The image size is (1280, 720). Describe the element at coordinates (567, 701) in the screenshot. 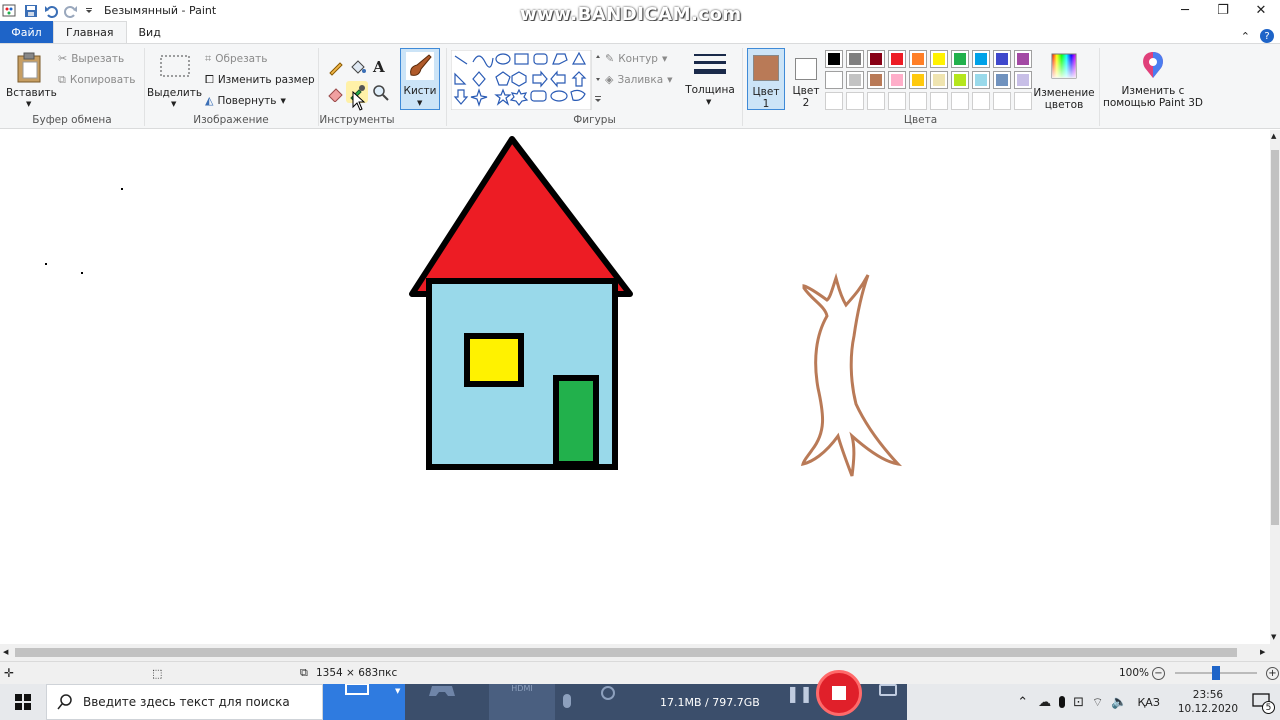

I see `microphone-icon` at that location.